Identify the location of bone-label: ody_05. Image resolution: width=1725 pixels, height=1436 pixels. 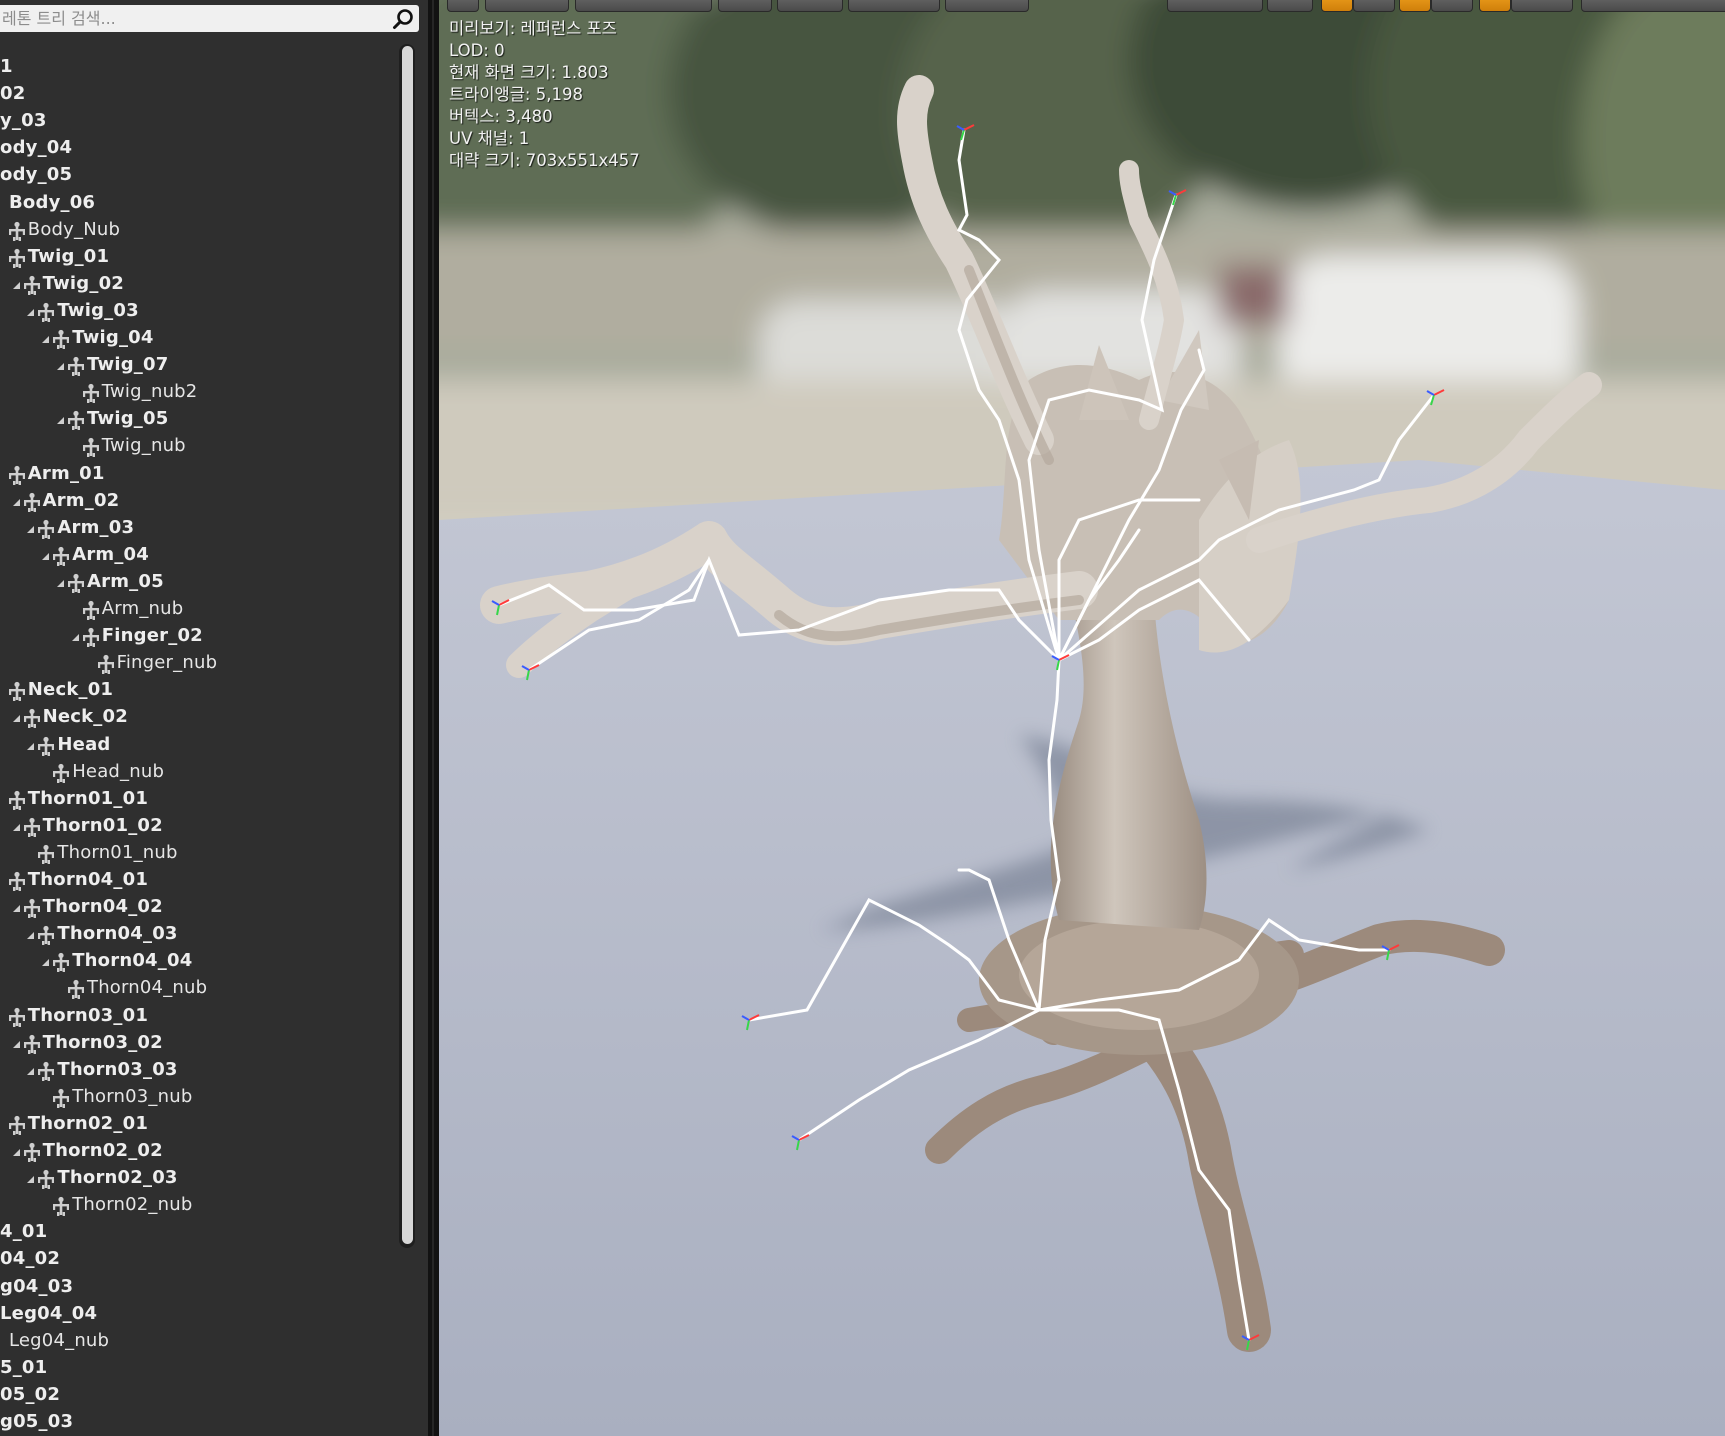
(36, 175).